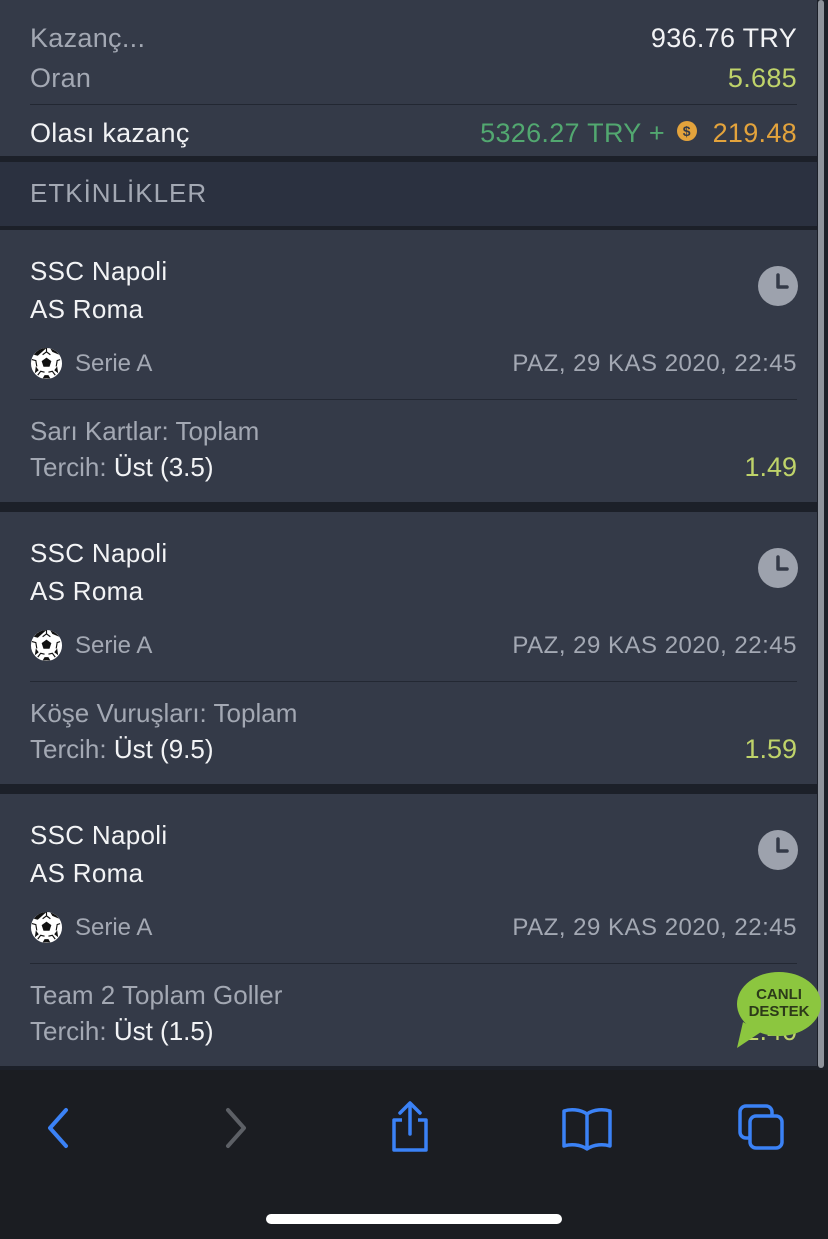 The image size is (828, 1239). What do you see at coordinates (236, 1128) in the screenshot?
I see `forward-chevron-icon` at bounding box center [236, 1128].